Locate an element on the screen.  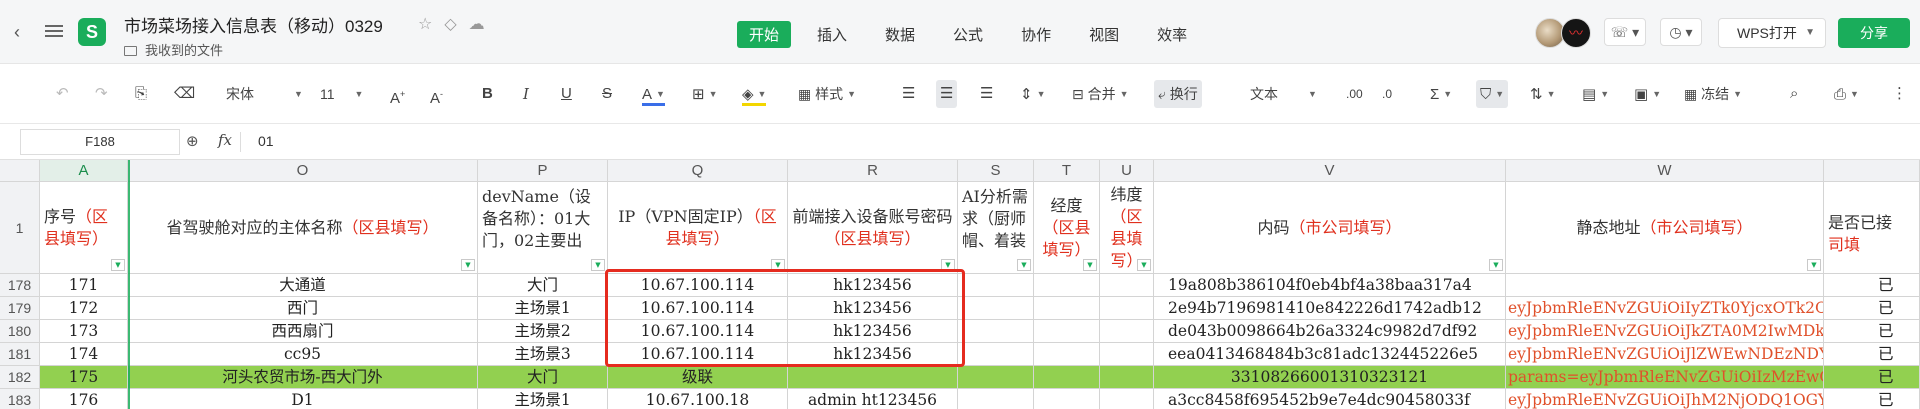
table-cell: 主场景1 is located at coordinates (543, 399).